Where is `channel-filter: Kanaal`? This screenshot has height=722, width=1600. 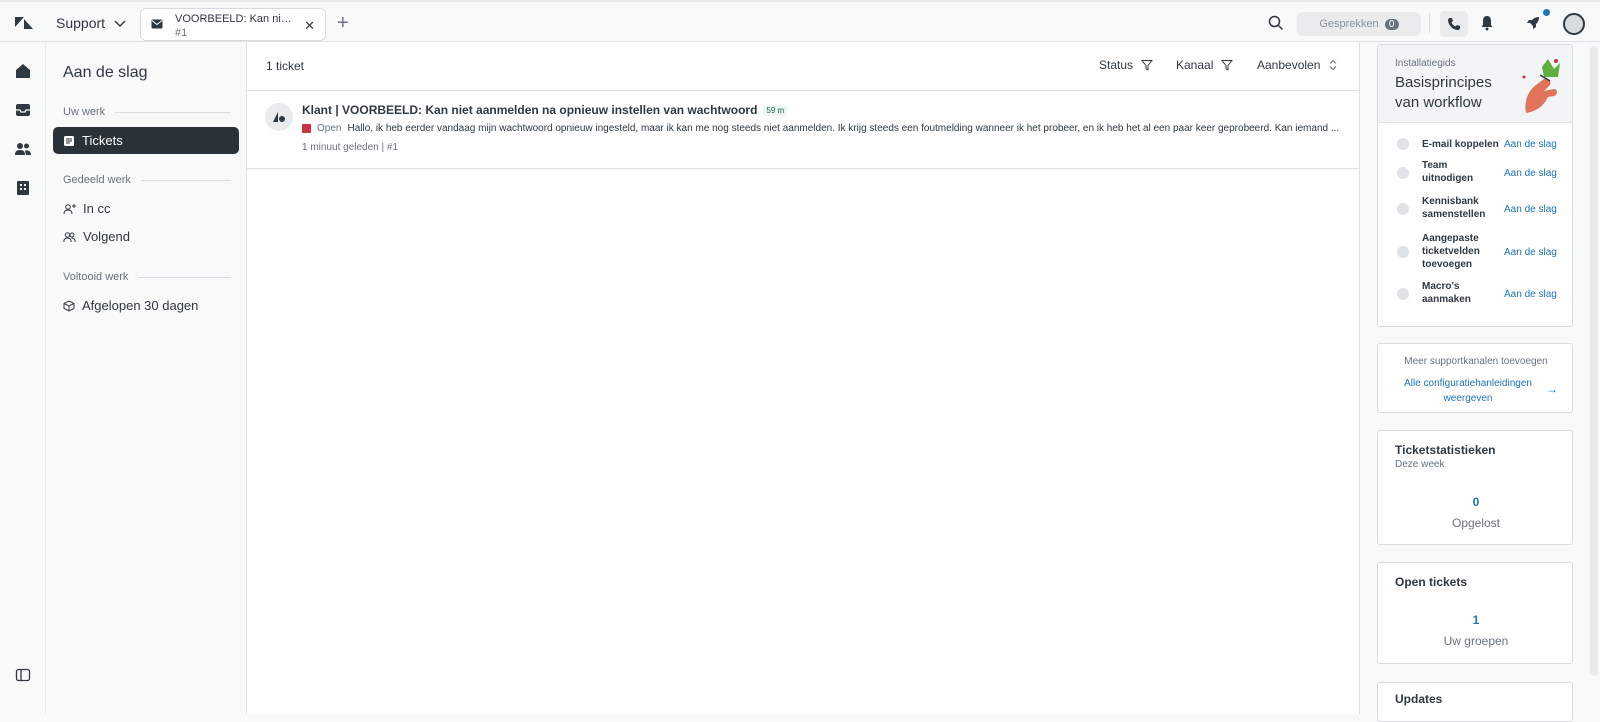
channel-filter: Kanaal is located at coordinates (1205, 65).